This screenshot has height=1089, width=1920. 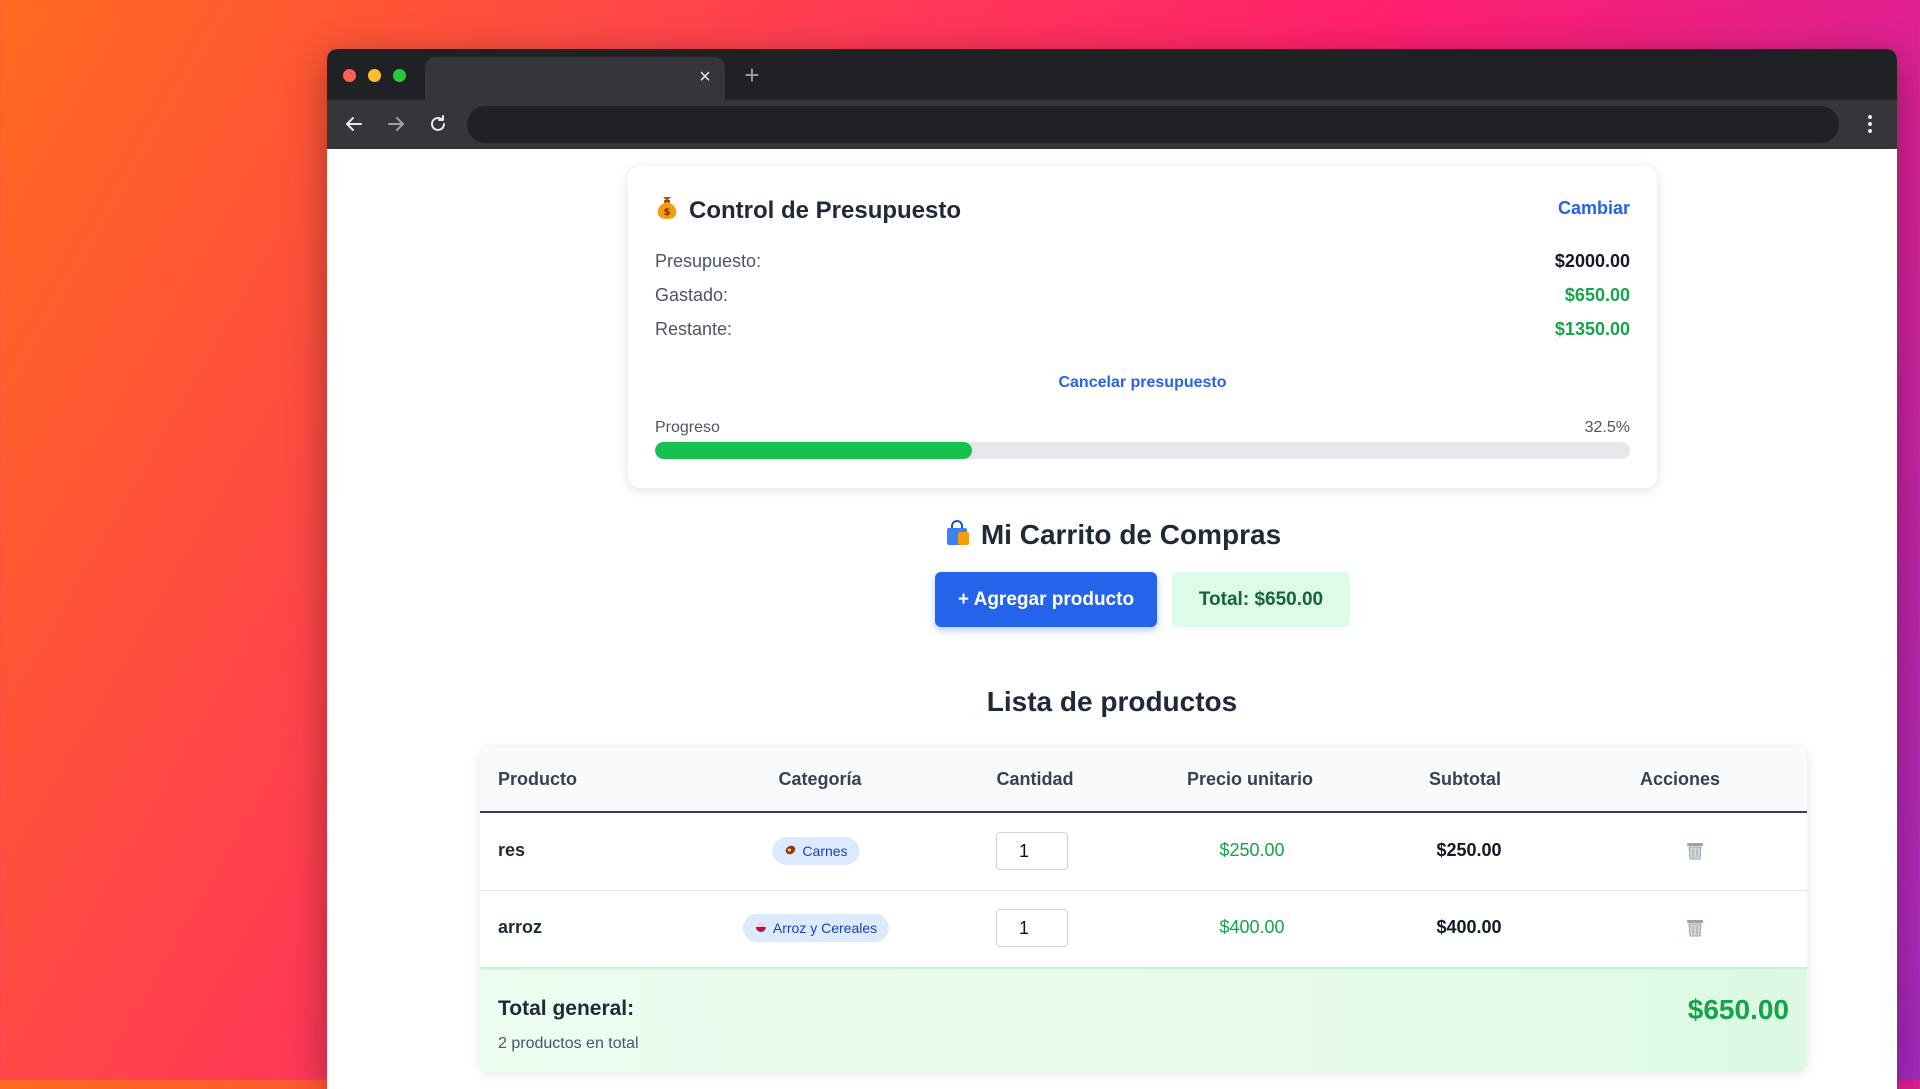 What do you see at coordinates (568, 1043) in the screenshot?
I see `product-count: 2 productos en total` at bounding box center [568, 1043].